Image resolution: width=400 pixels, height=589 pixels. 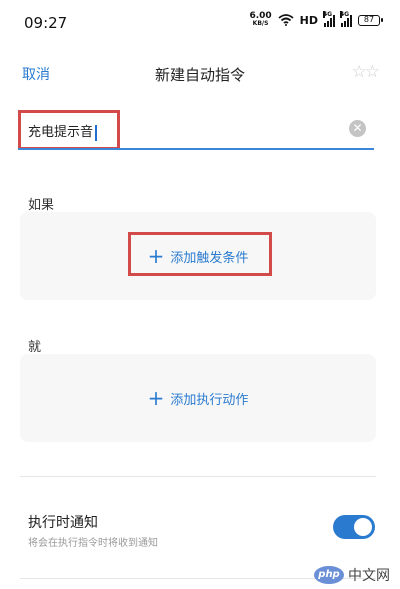 I want to click on shortcut-name-input: 充电提示音, so click(x=63, y=131).